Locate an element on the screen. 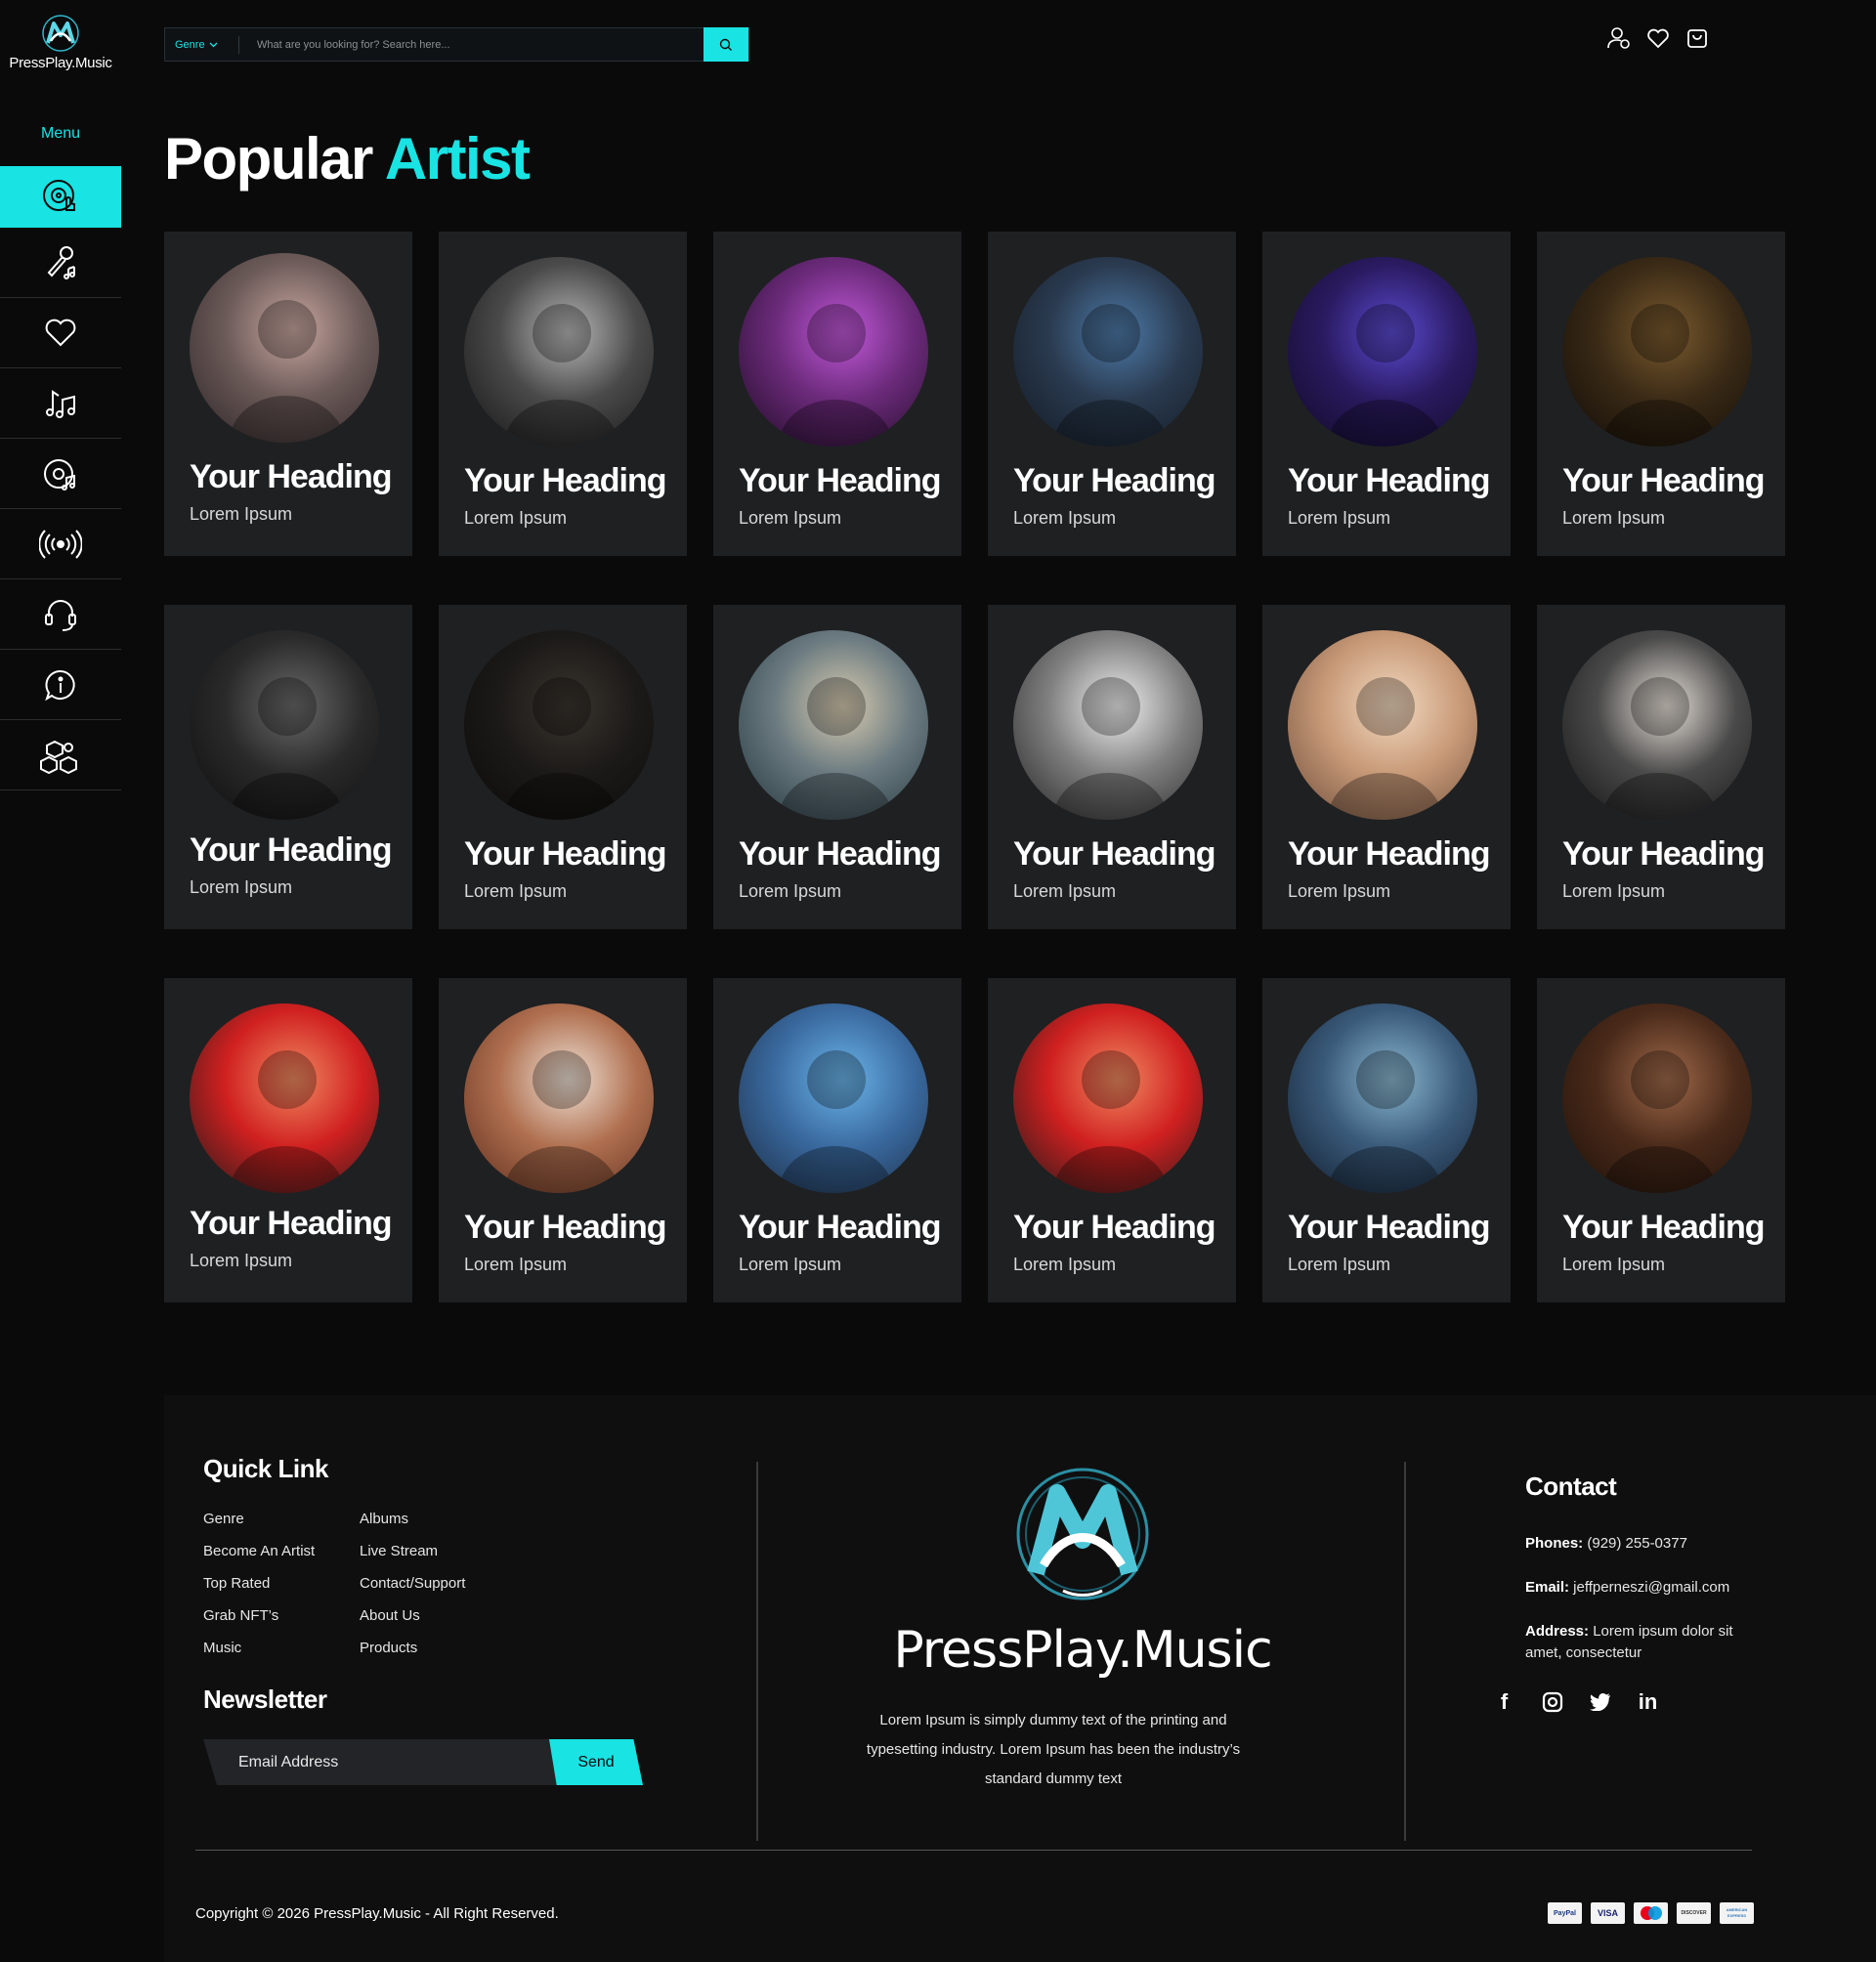 This screenshot has width=1876, height=1962. headset-icon is located at coordinates (60, 615).